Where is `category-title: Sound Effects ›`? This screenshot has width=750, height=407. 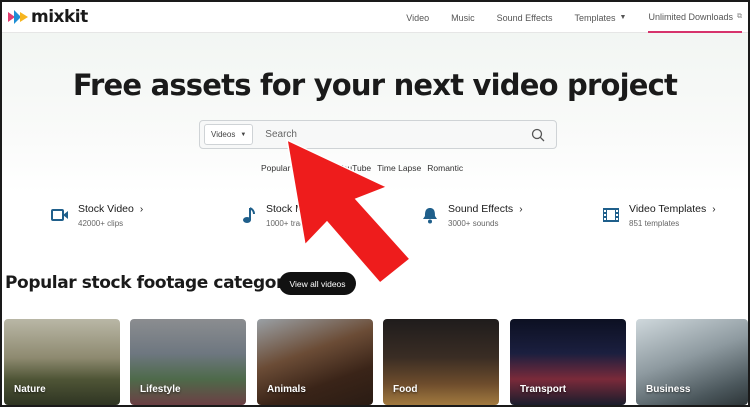 category-title: Sound Effects › is located at coordinates (485, 209).